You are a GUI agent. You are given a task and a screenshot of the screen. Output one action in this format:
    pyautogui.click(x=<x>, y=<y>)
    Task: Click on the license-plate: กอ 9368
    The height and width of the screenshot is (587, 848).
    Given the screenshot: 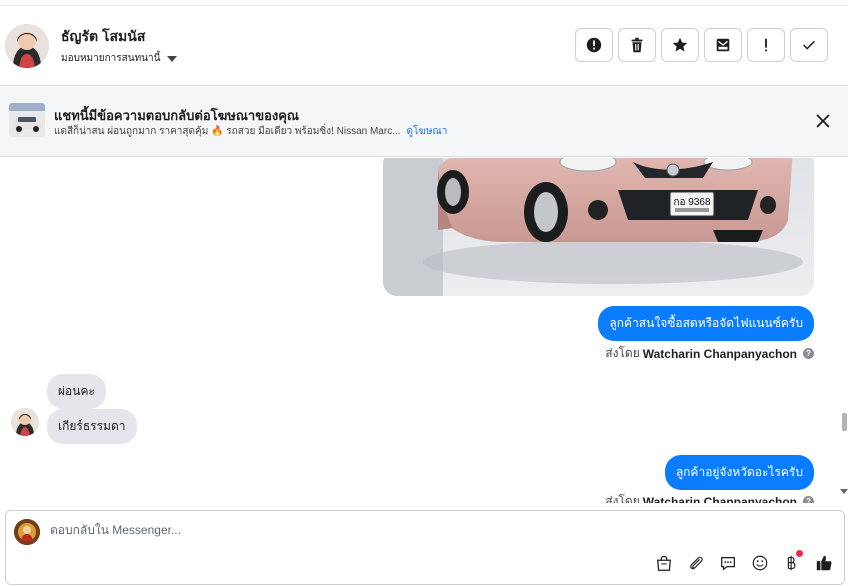 What is the action you would take?
    pyautogui.click(x=692, y=202)
    